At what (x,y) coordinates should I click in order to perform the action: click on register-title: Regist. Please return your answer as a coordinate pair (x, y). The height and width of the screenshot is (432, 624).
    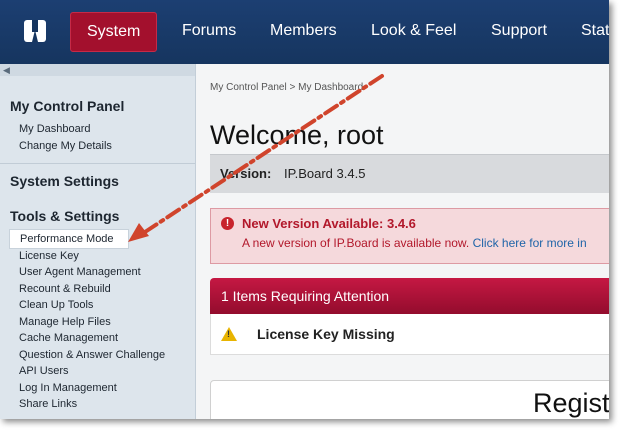
    Looking at the image, I should click on (571, 403).